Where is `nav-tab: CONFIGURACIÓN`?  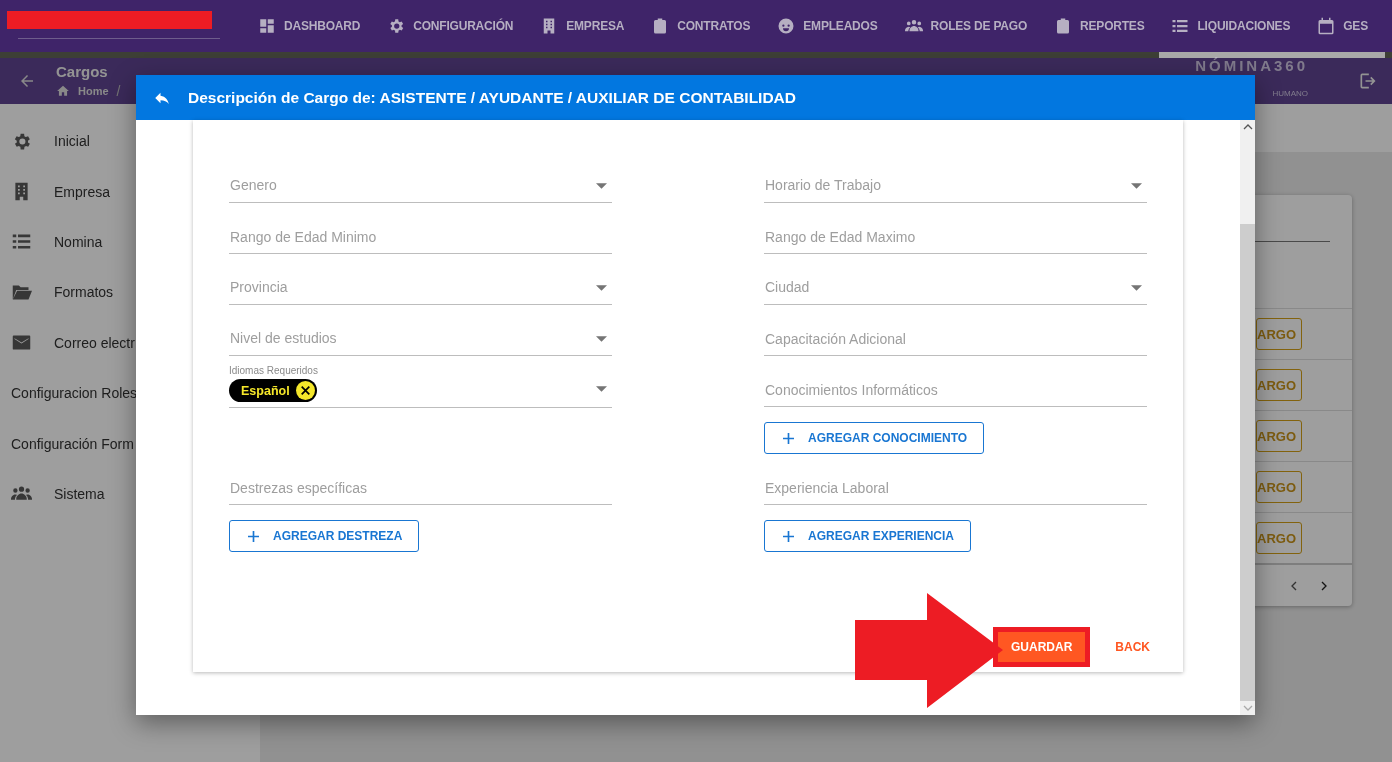
nav-tab: CONFIGURACIÓN is located at coordinates (450, 26).